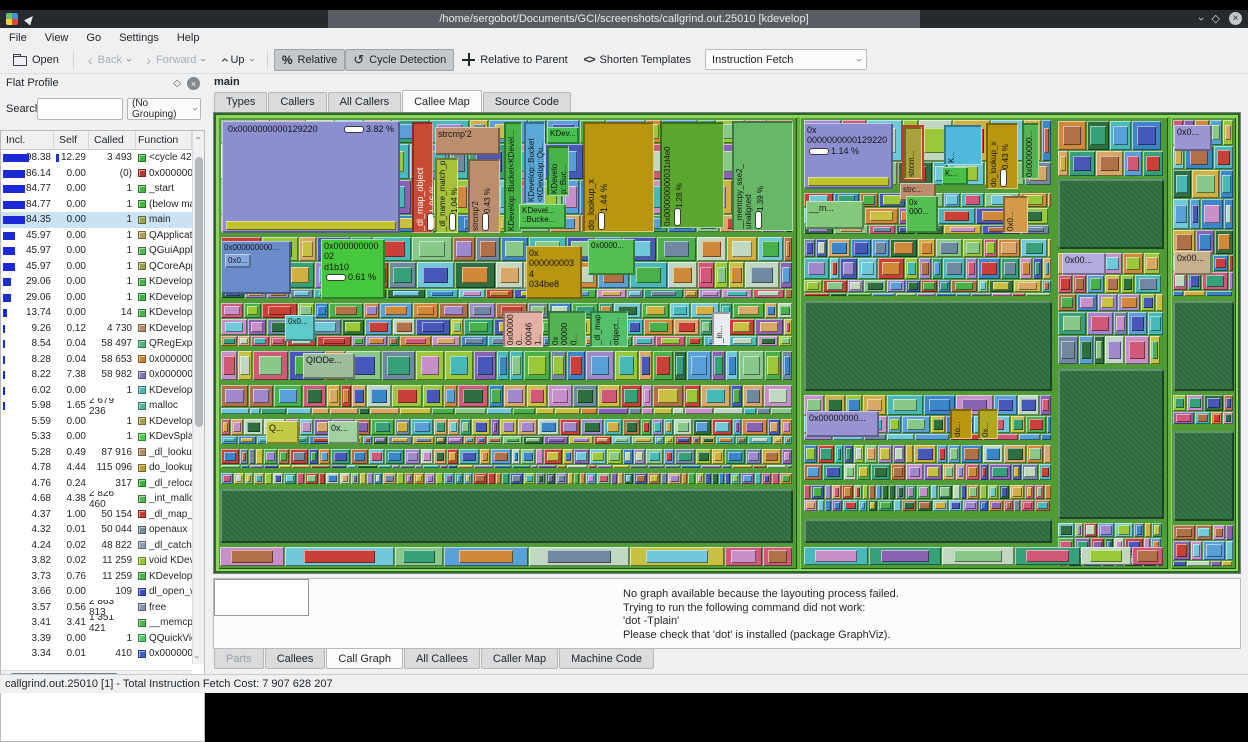  I want to click on table-row: 13.74 0.00 14 KDevelop::, so click(96, 313).